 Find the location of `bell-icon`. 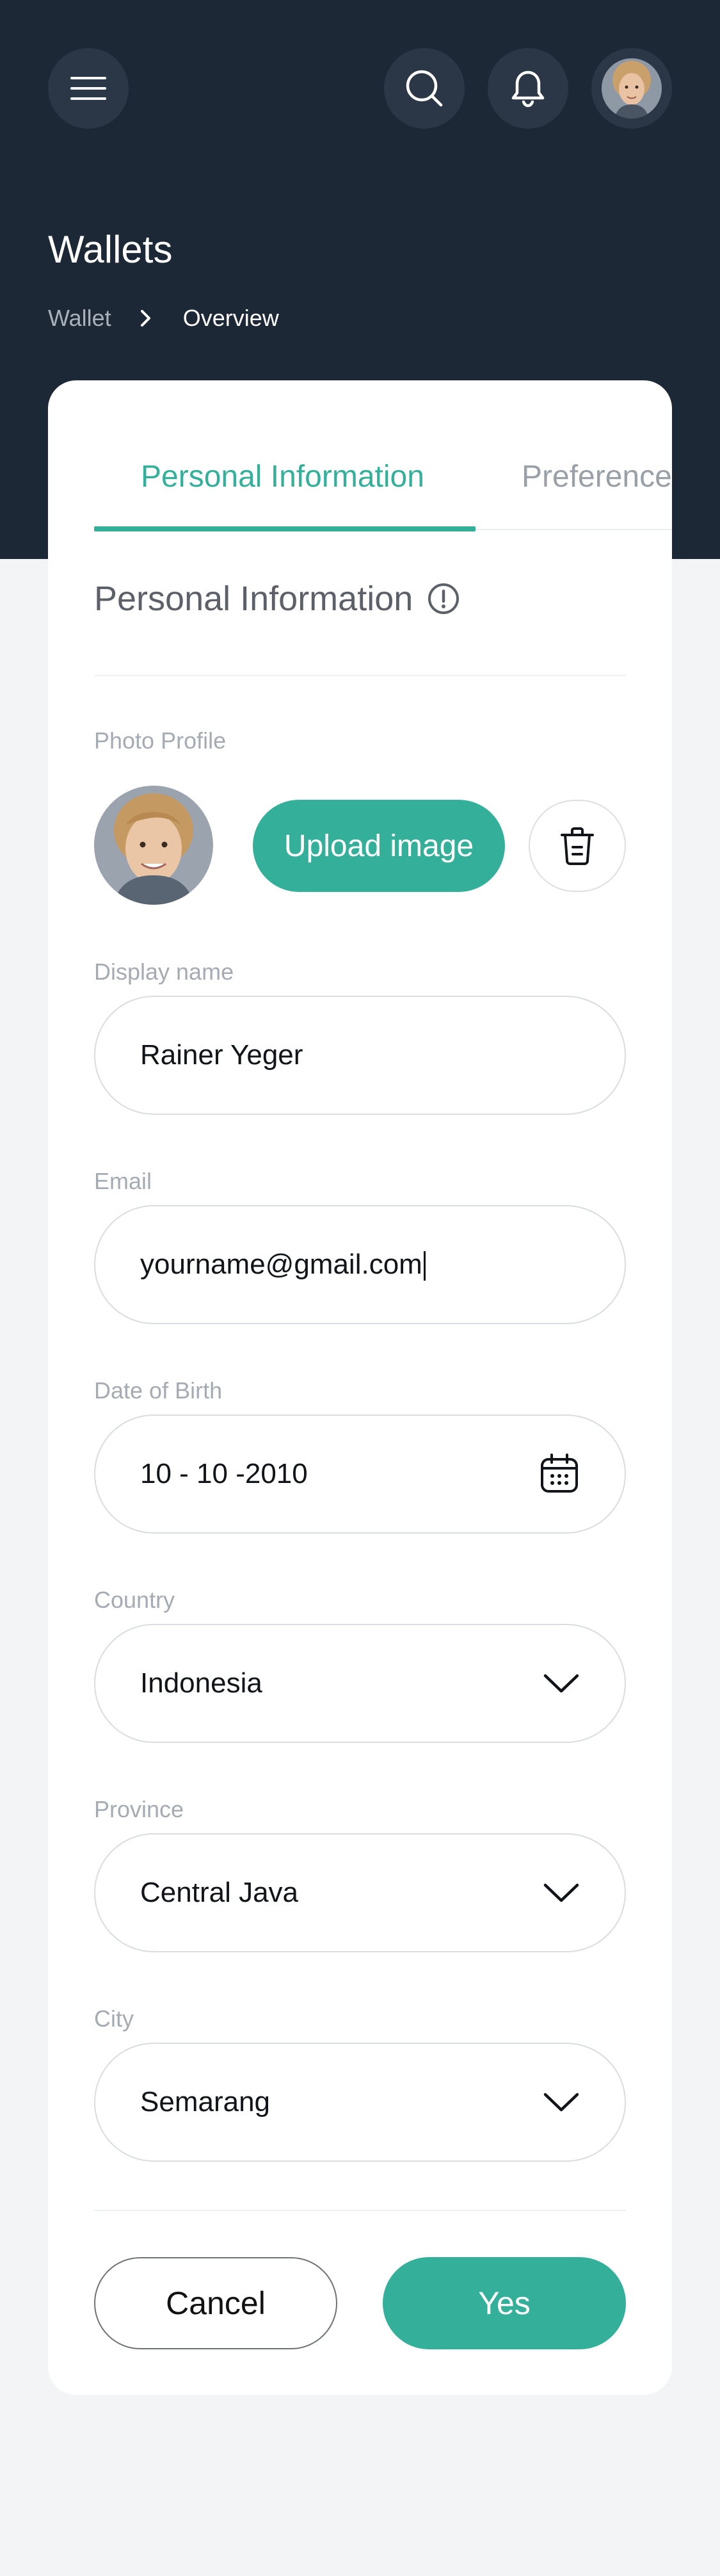

bell-icon is located at coordinates (528, 89).